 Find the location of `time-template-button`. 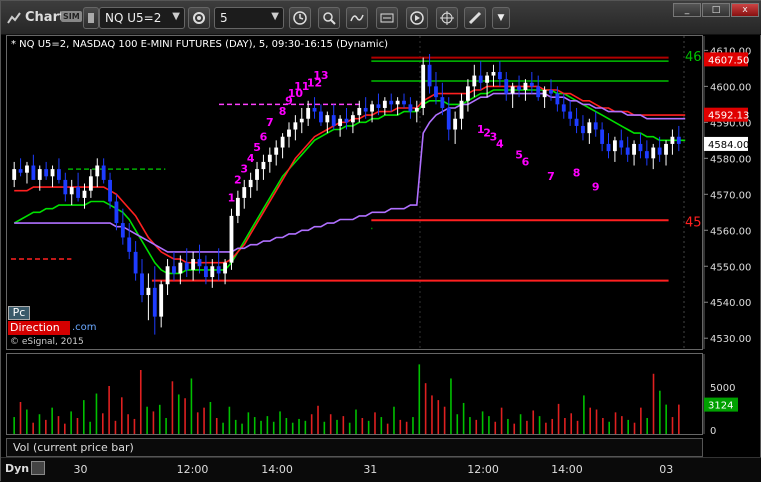

time-template-button is located at coordinates (300, 18).